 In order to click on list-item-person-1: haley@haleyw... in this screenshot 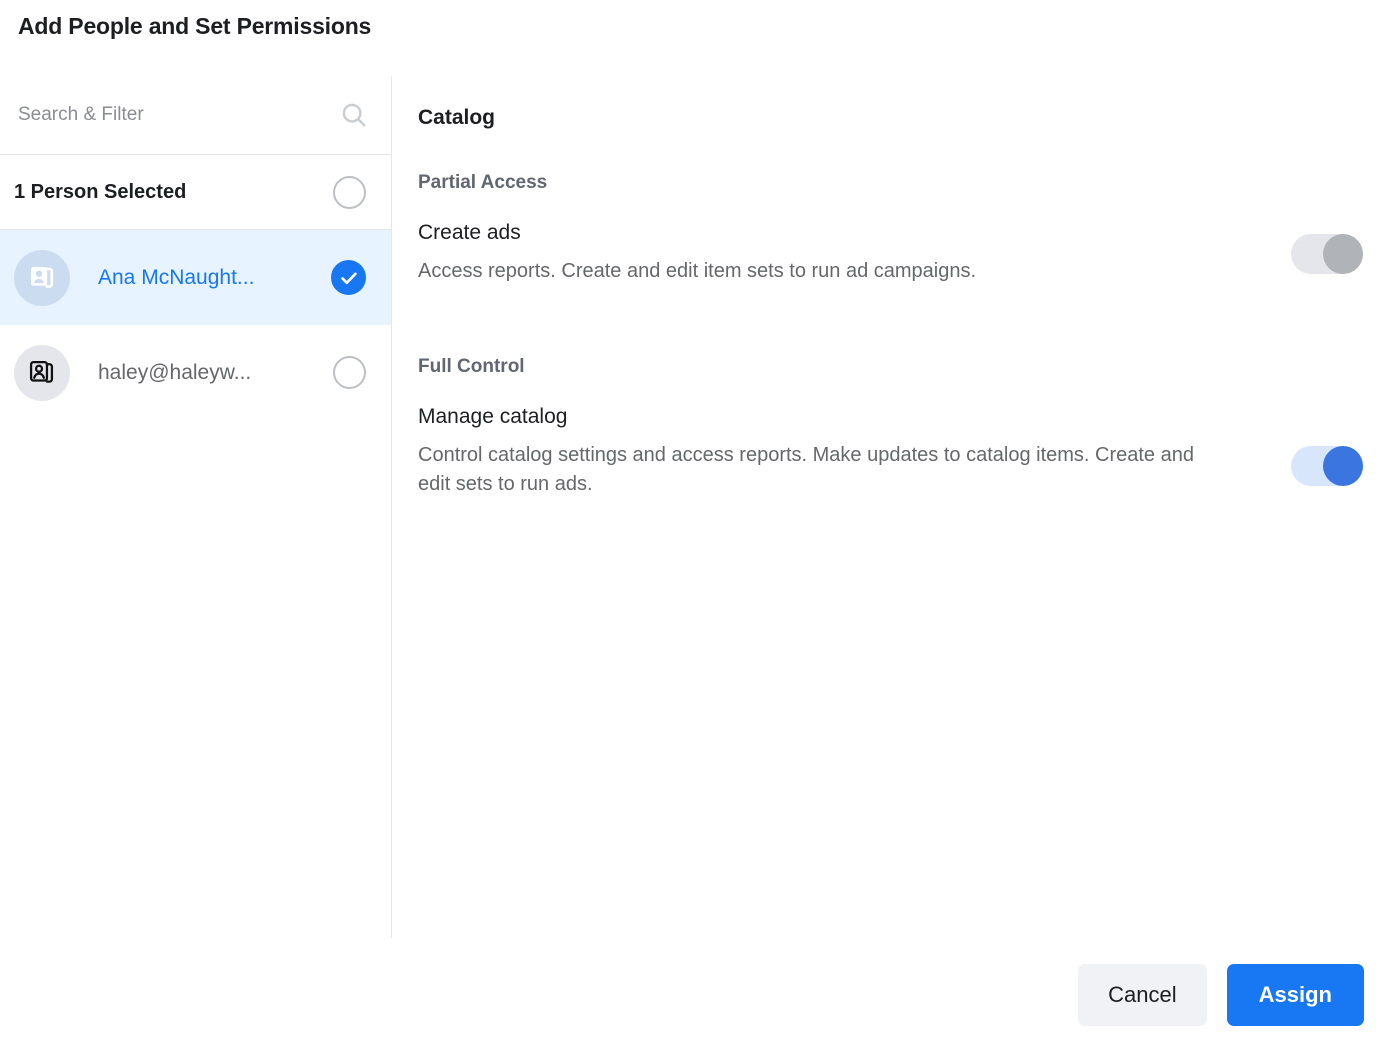, I will do `click(195, 372)`.